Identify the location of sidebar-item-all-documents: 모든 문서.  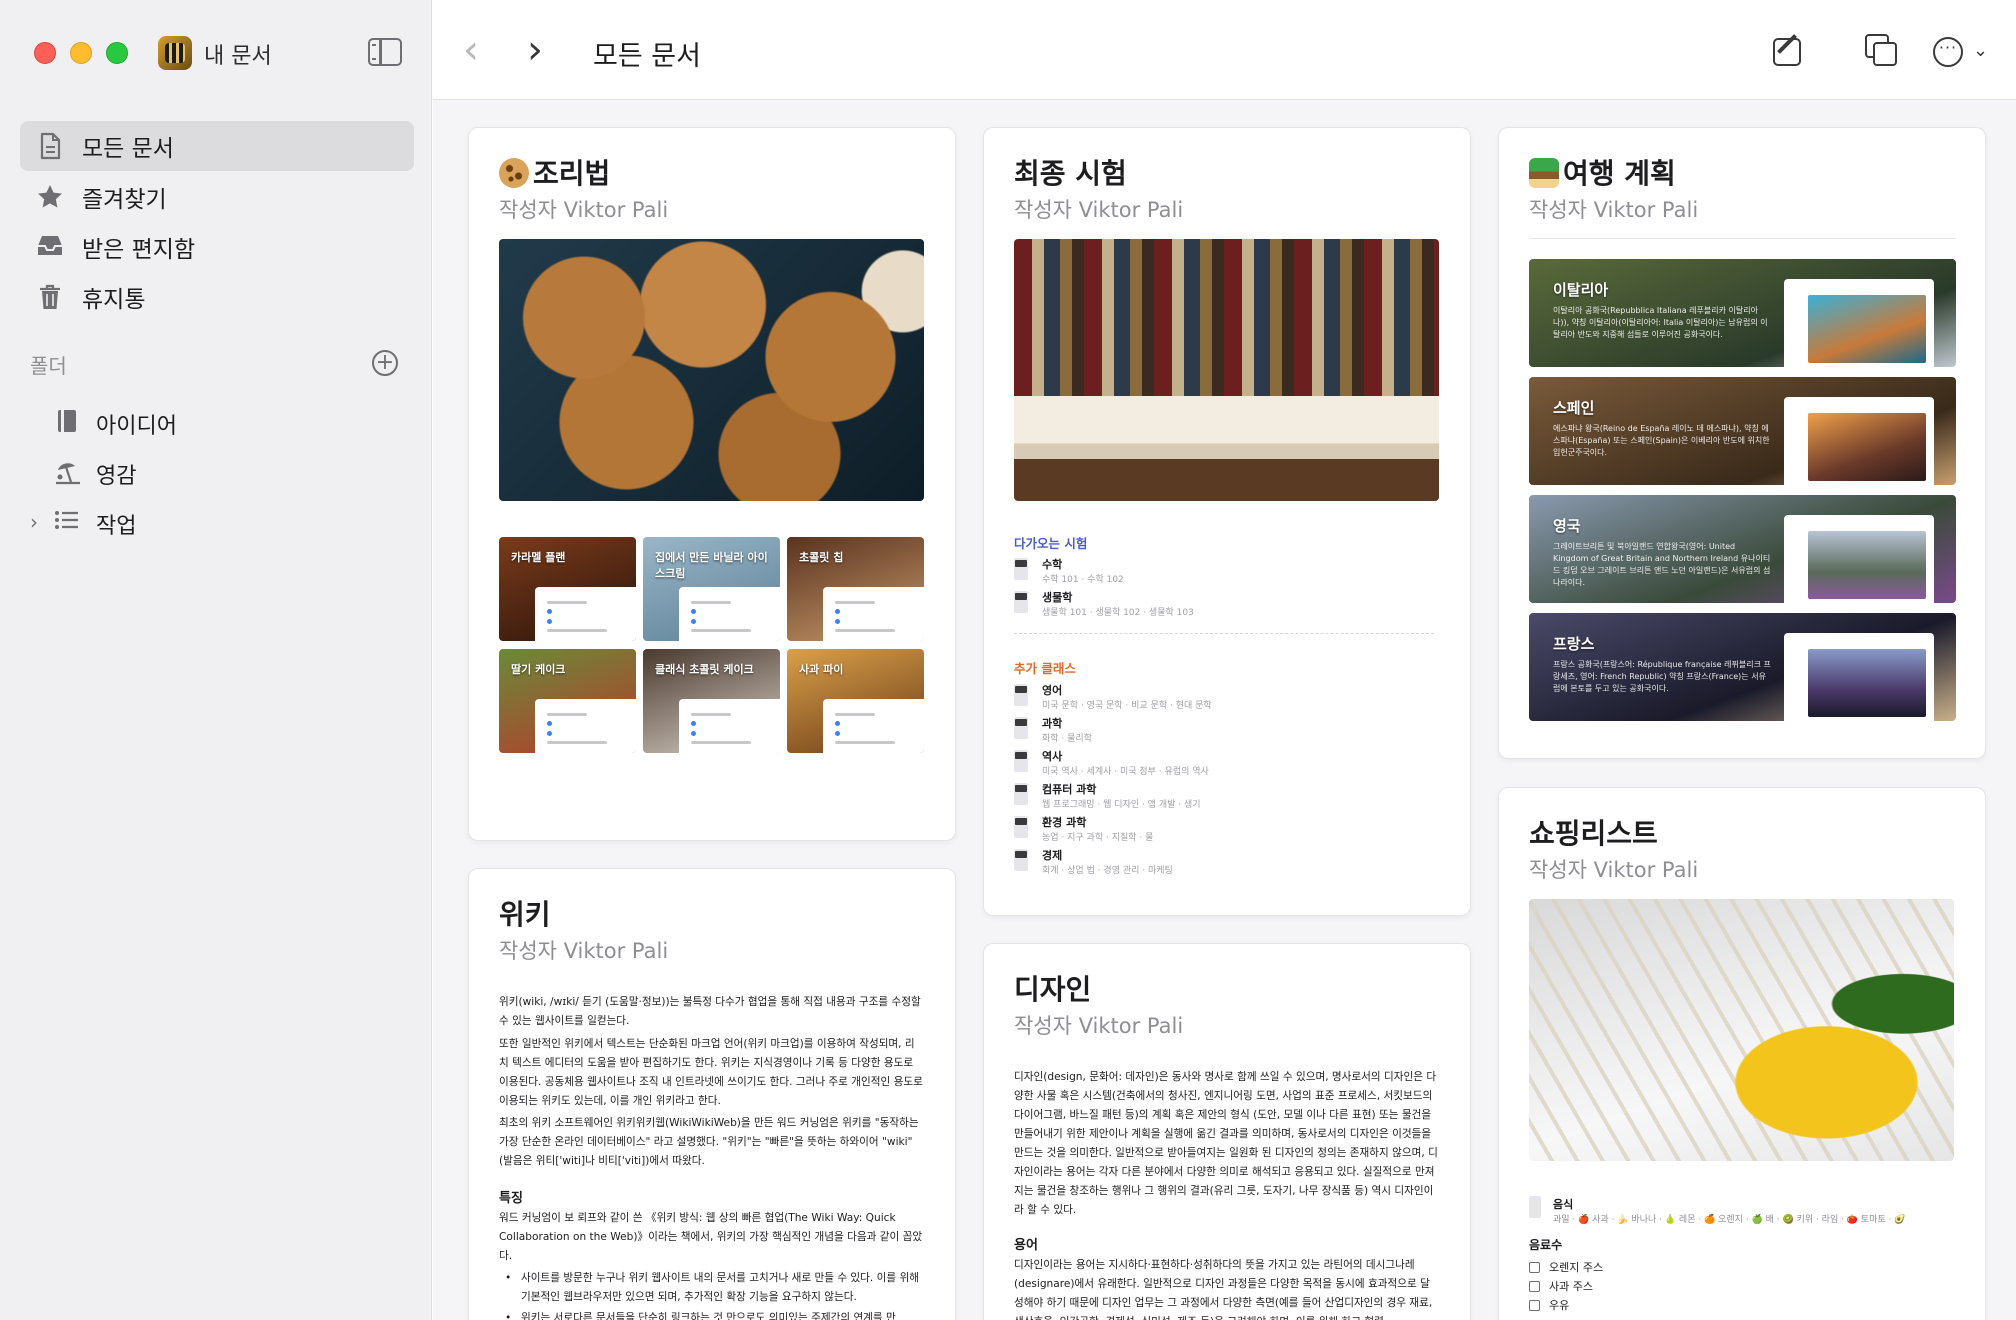
(217, 146).